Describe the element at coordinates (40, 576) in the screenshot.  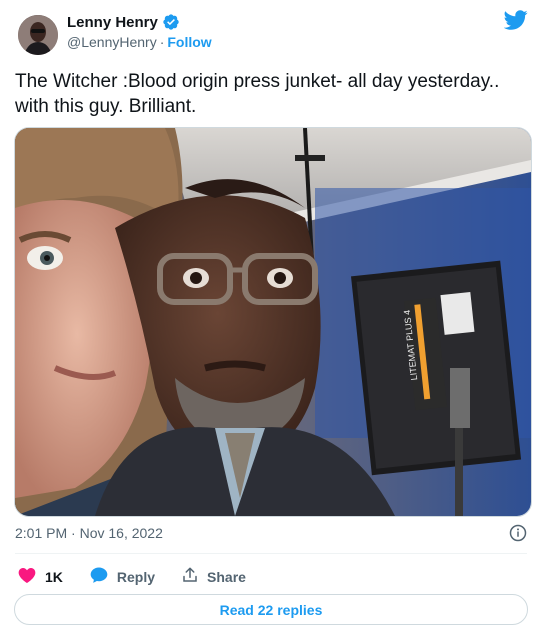
I see `like-button: 1K` at that location.